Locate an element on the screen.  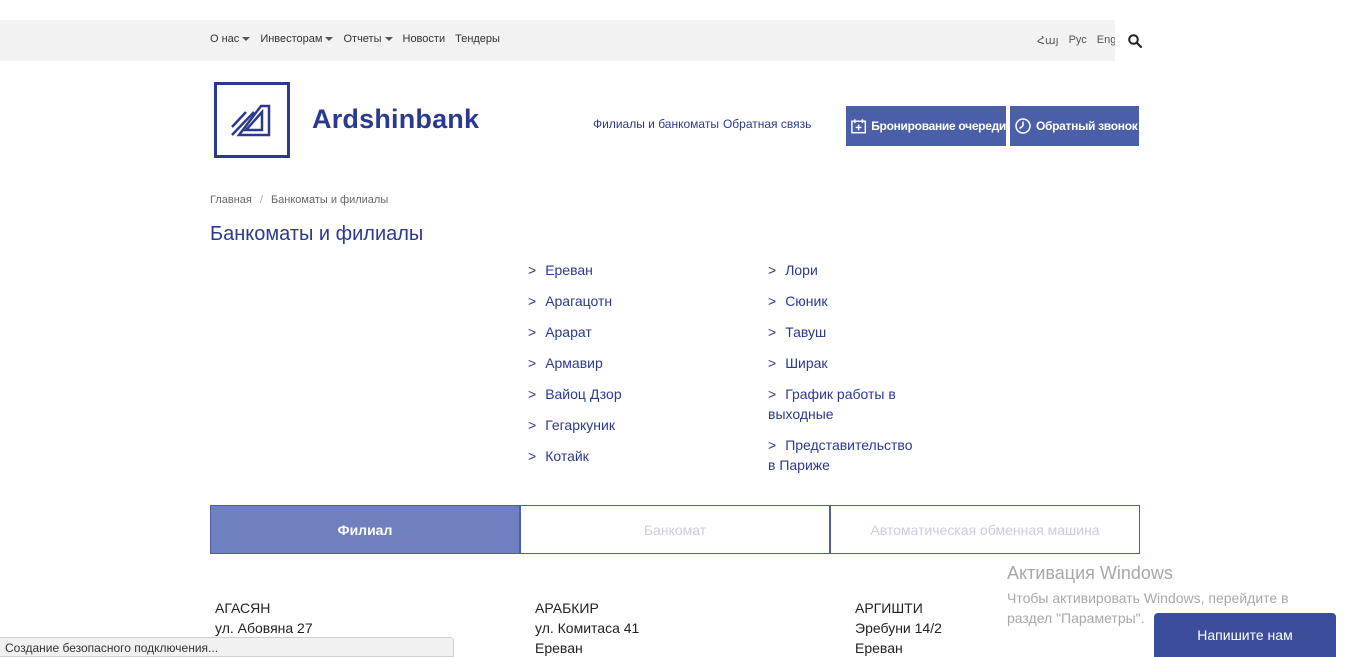
region-label: Армавир is located at coordinates (574, 363).